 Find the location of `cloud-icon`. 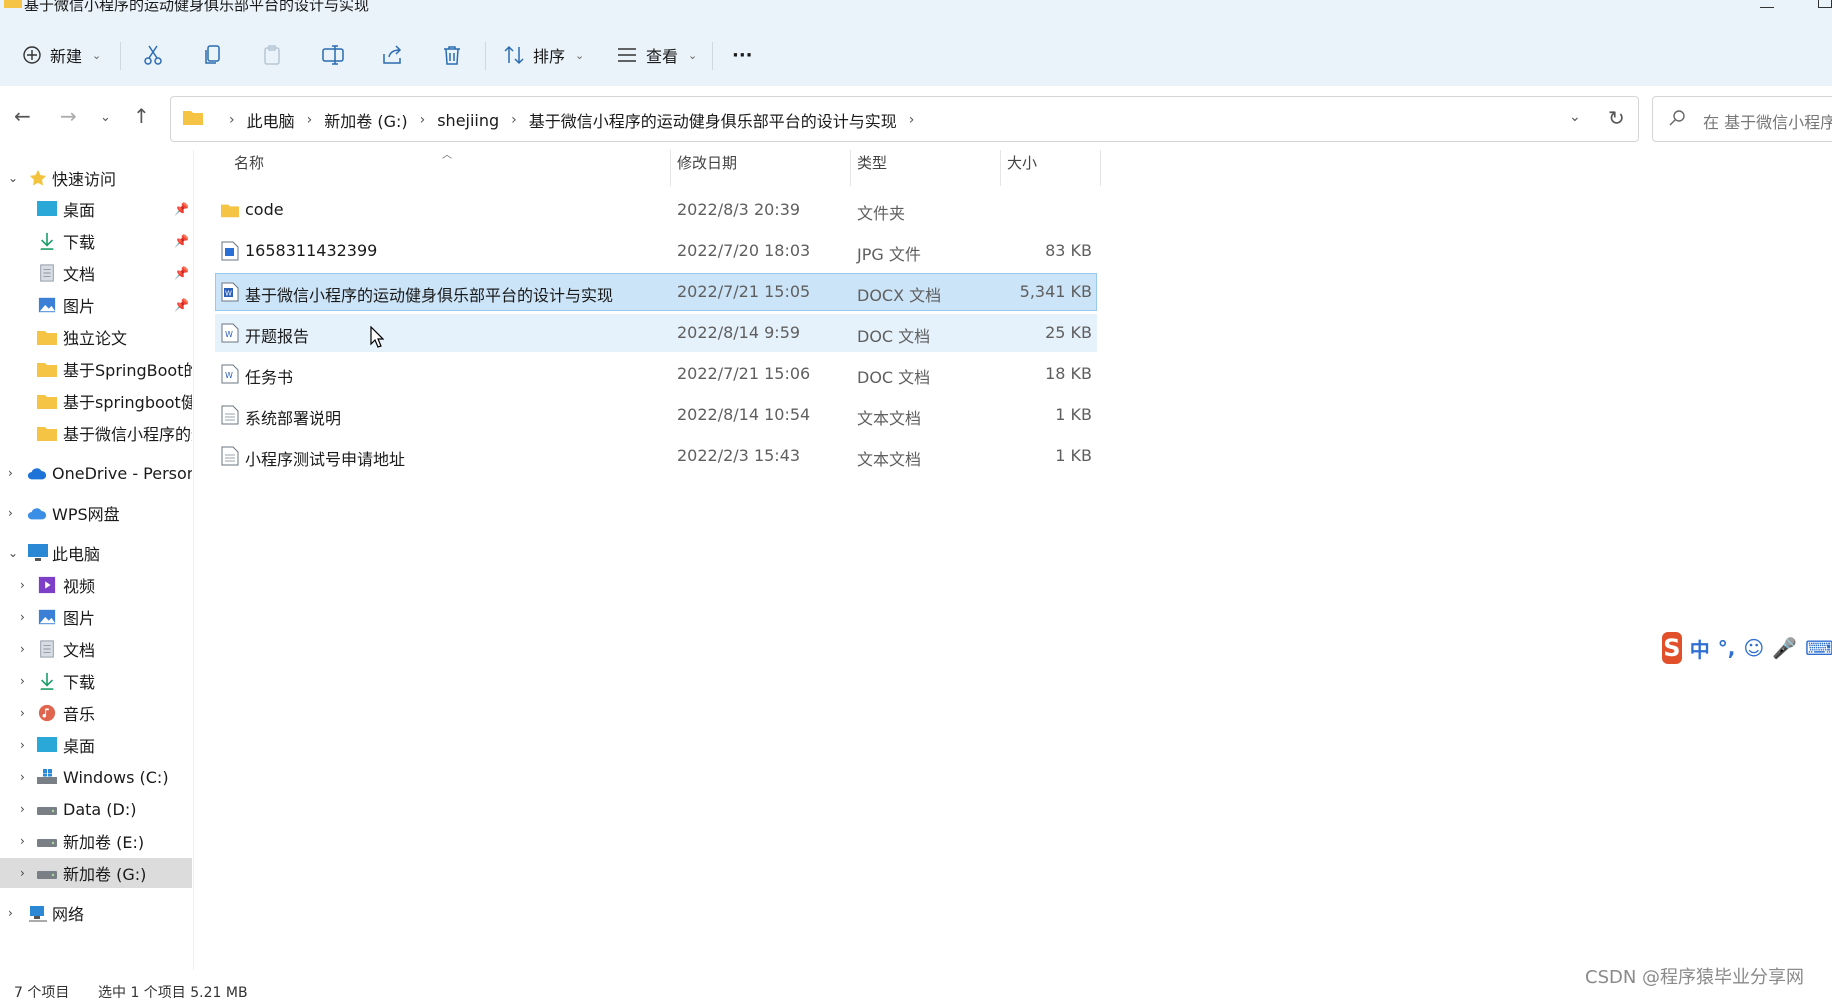

cloud-icon is located at coordinates (37, 514).